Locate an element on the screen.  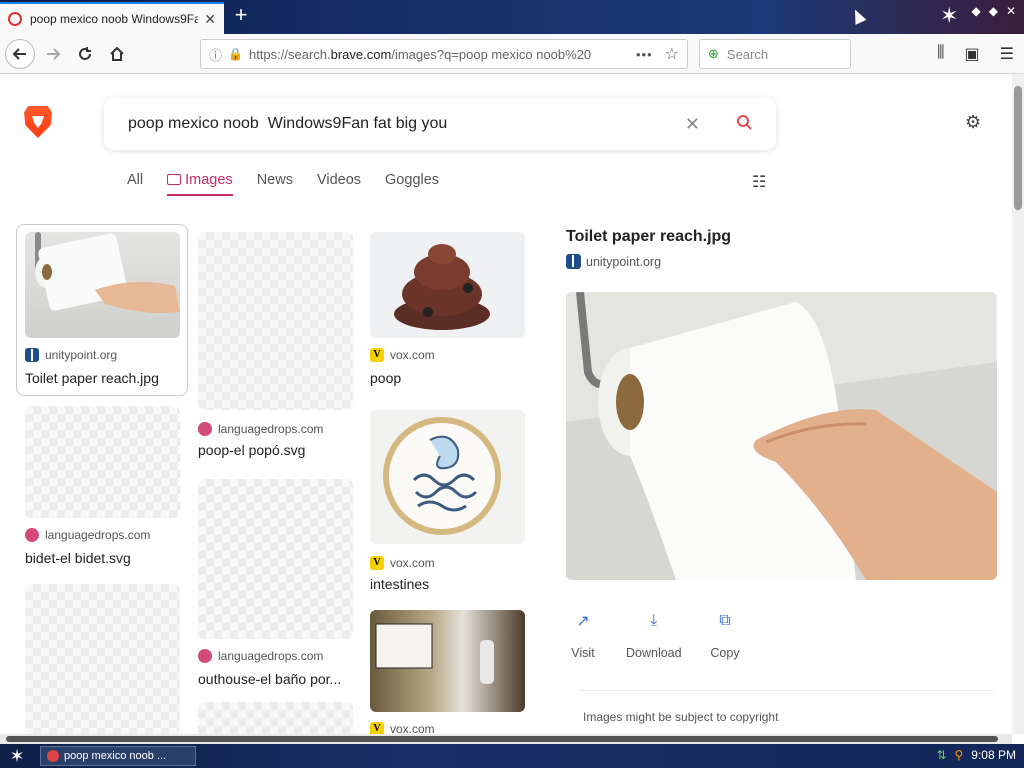
tab-images-label: Images is located at coordinates (209, 180).